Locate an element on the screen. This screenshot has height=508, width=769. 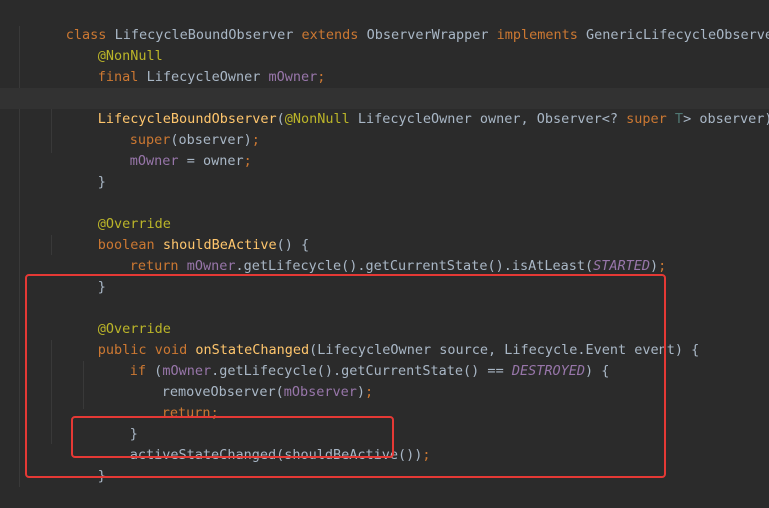
code-line: removeObserver(mObserver); is located at coordinates (384, 380).